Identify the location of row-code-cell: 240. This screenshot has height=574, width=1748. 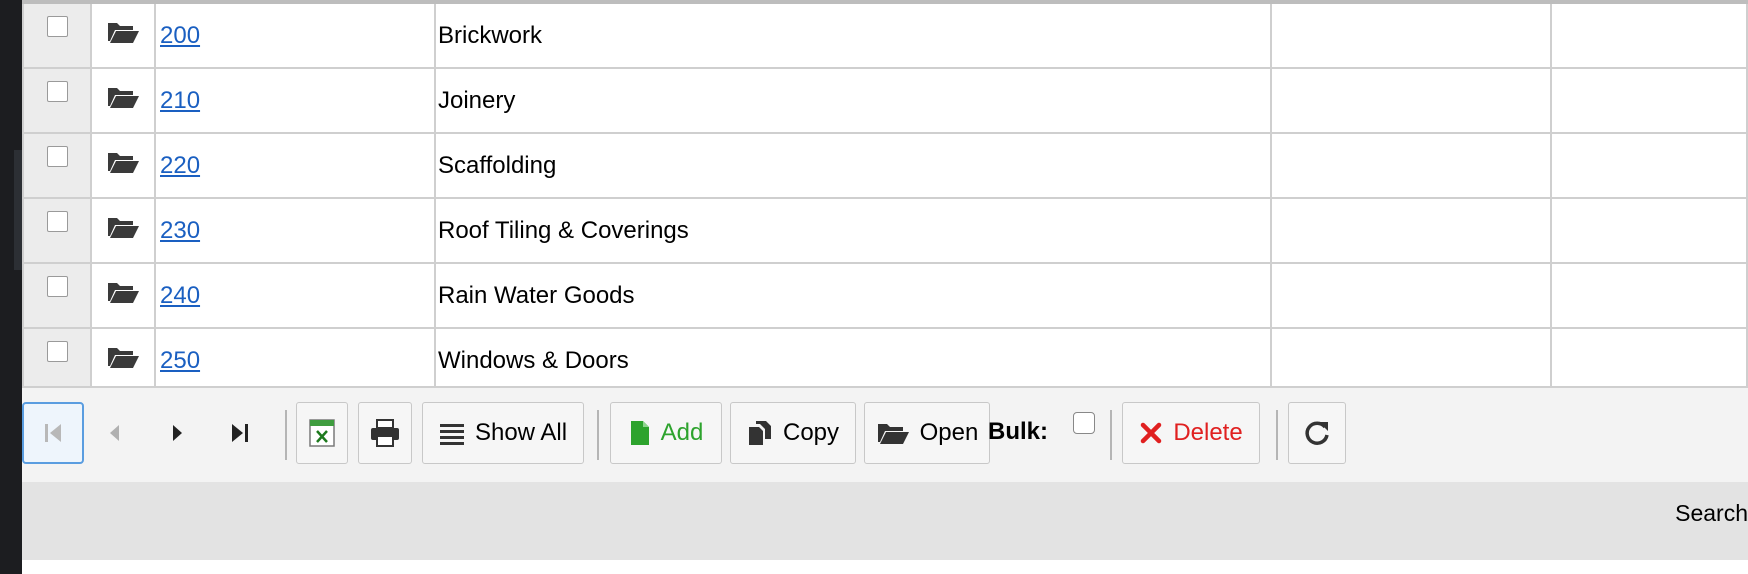
(295, 295).